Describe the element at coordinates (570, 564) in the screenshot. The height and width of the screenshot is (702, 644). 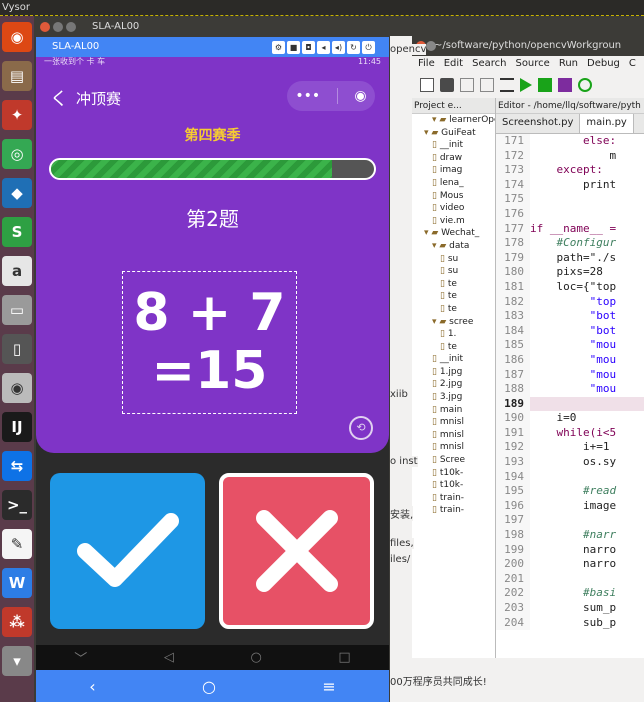
I see `code-line: 200 narro` at that location.